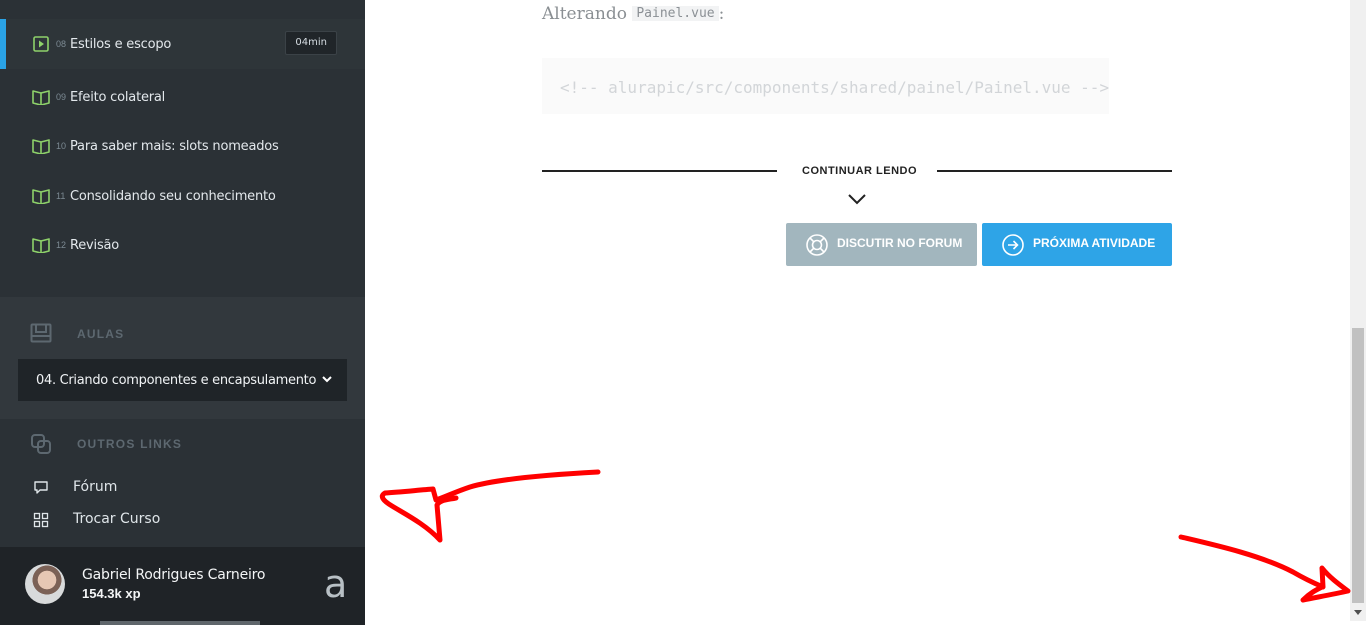  What do you see at coordinates (182, 520) in the screenshot?
I see `link-change-course: Trocar Curso` at bounding box center [182, 520].